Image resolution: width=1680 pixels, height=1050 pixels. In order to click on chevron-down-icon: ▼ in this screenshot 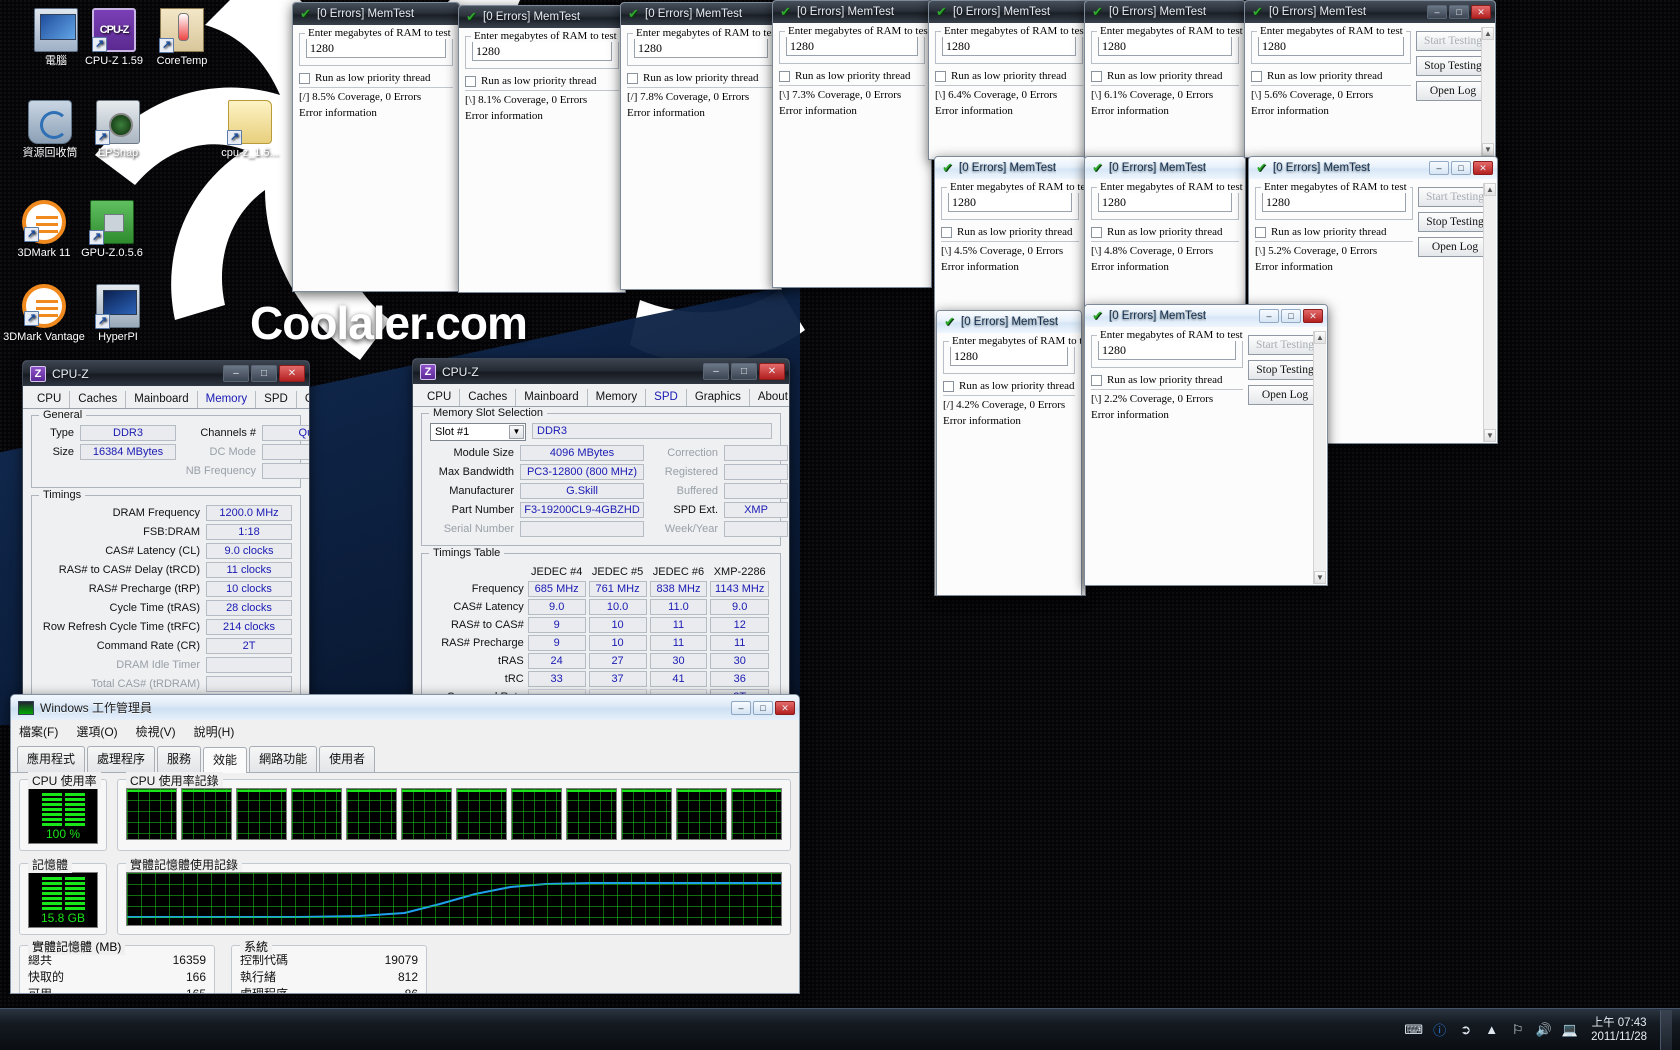, I will do `click(516, 432)`.